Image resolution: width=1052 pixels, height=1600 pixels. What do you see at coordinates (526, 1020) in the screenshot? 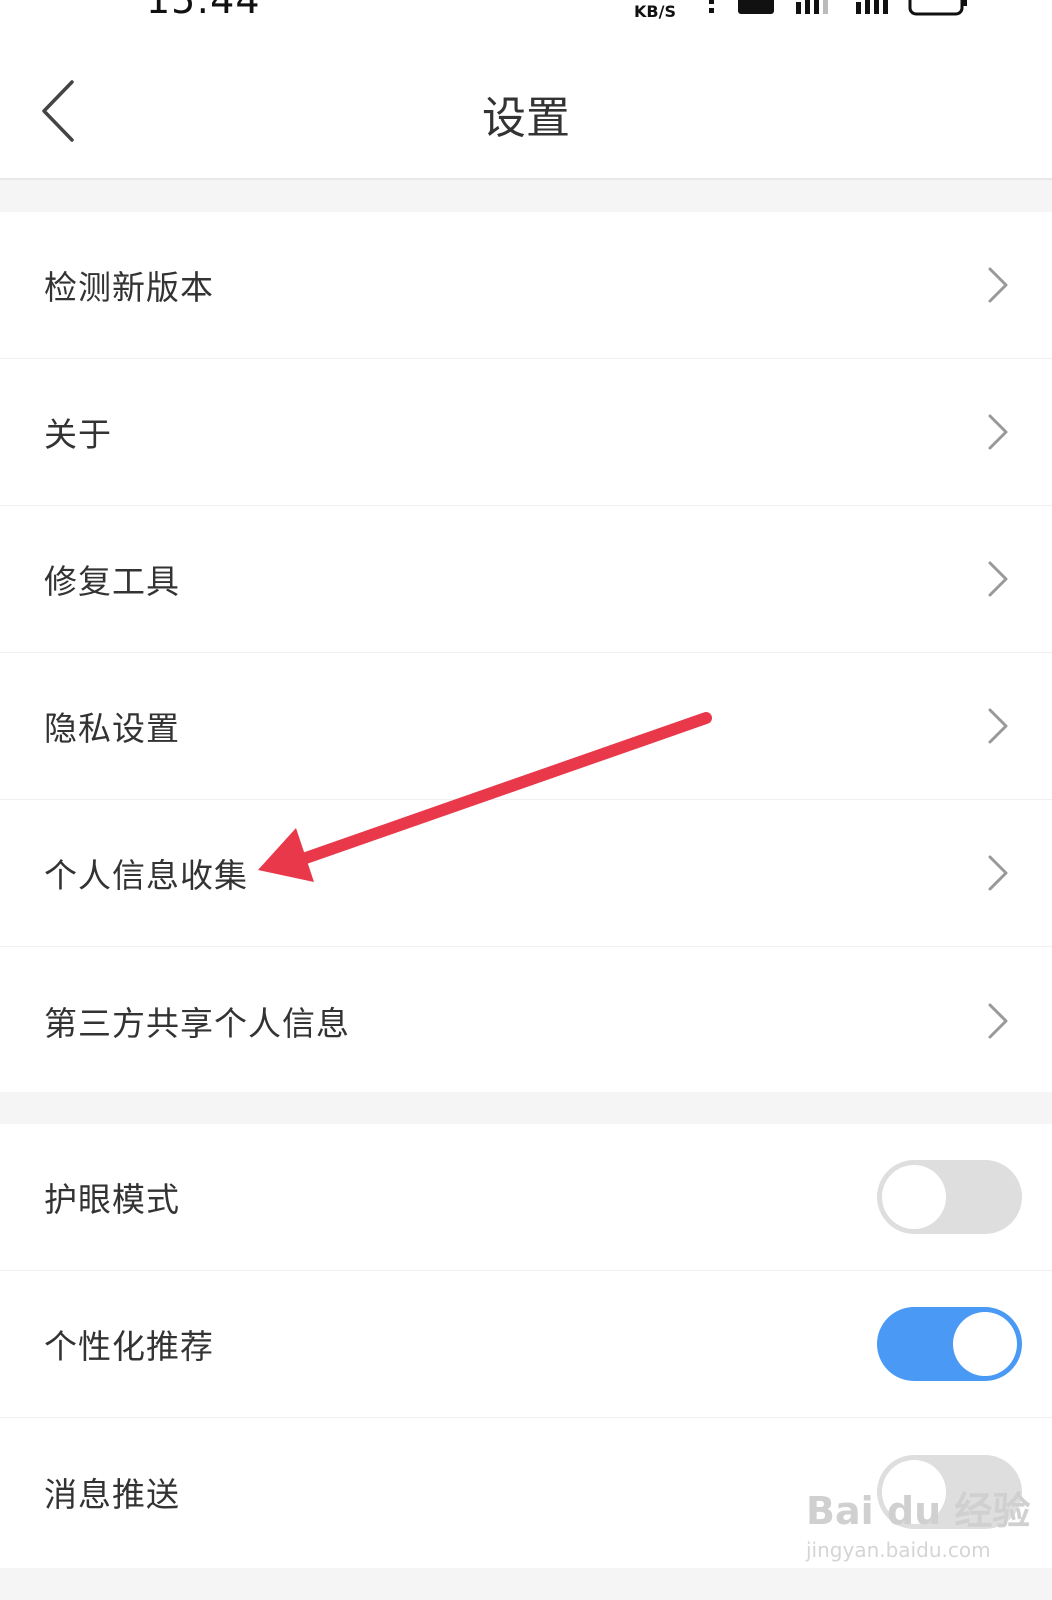
I see `setting-row-third-party-sharing: 第三方共享个人信息` at bounding box center [526, 1020].